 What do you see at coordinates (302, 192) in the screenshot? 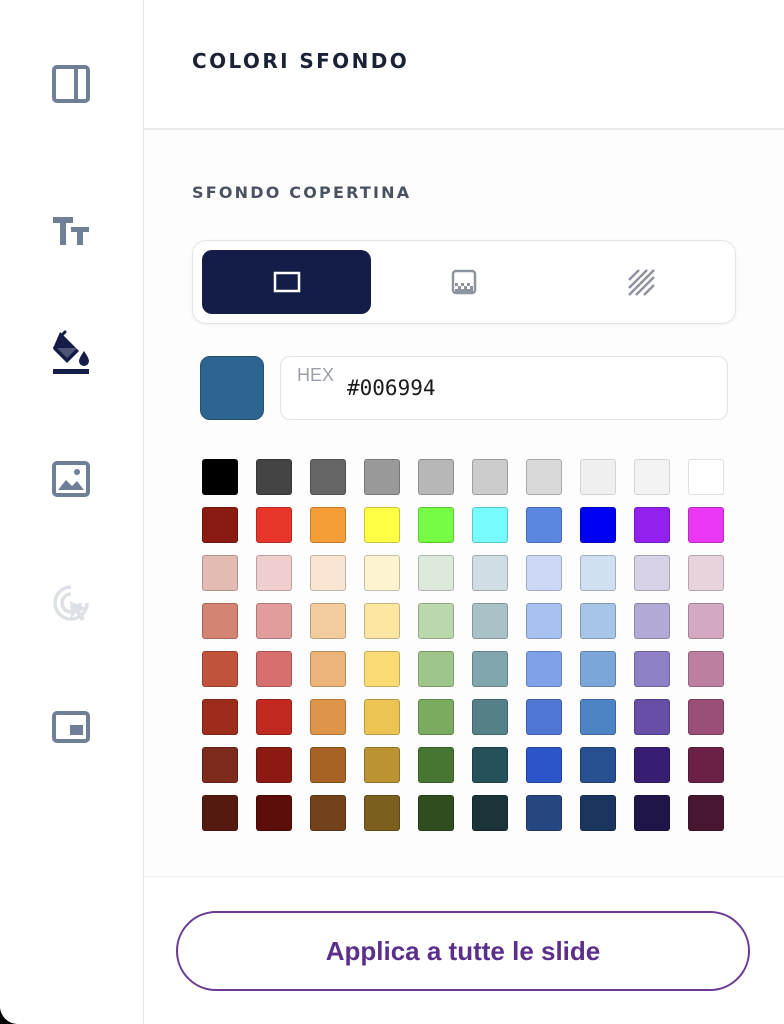
I see `section-title: SFONDO COPERTINA` at bounding box center [302, 192].